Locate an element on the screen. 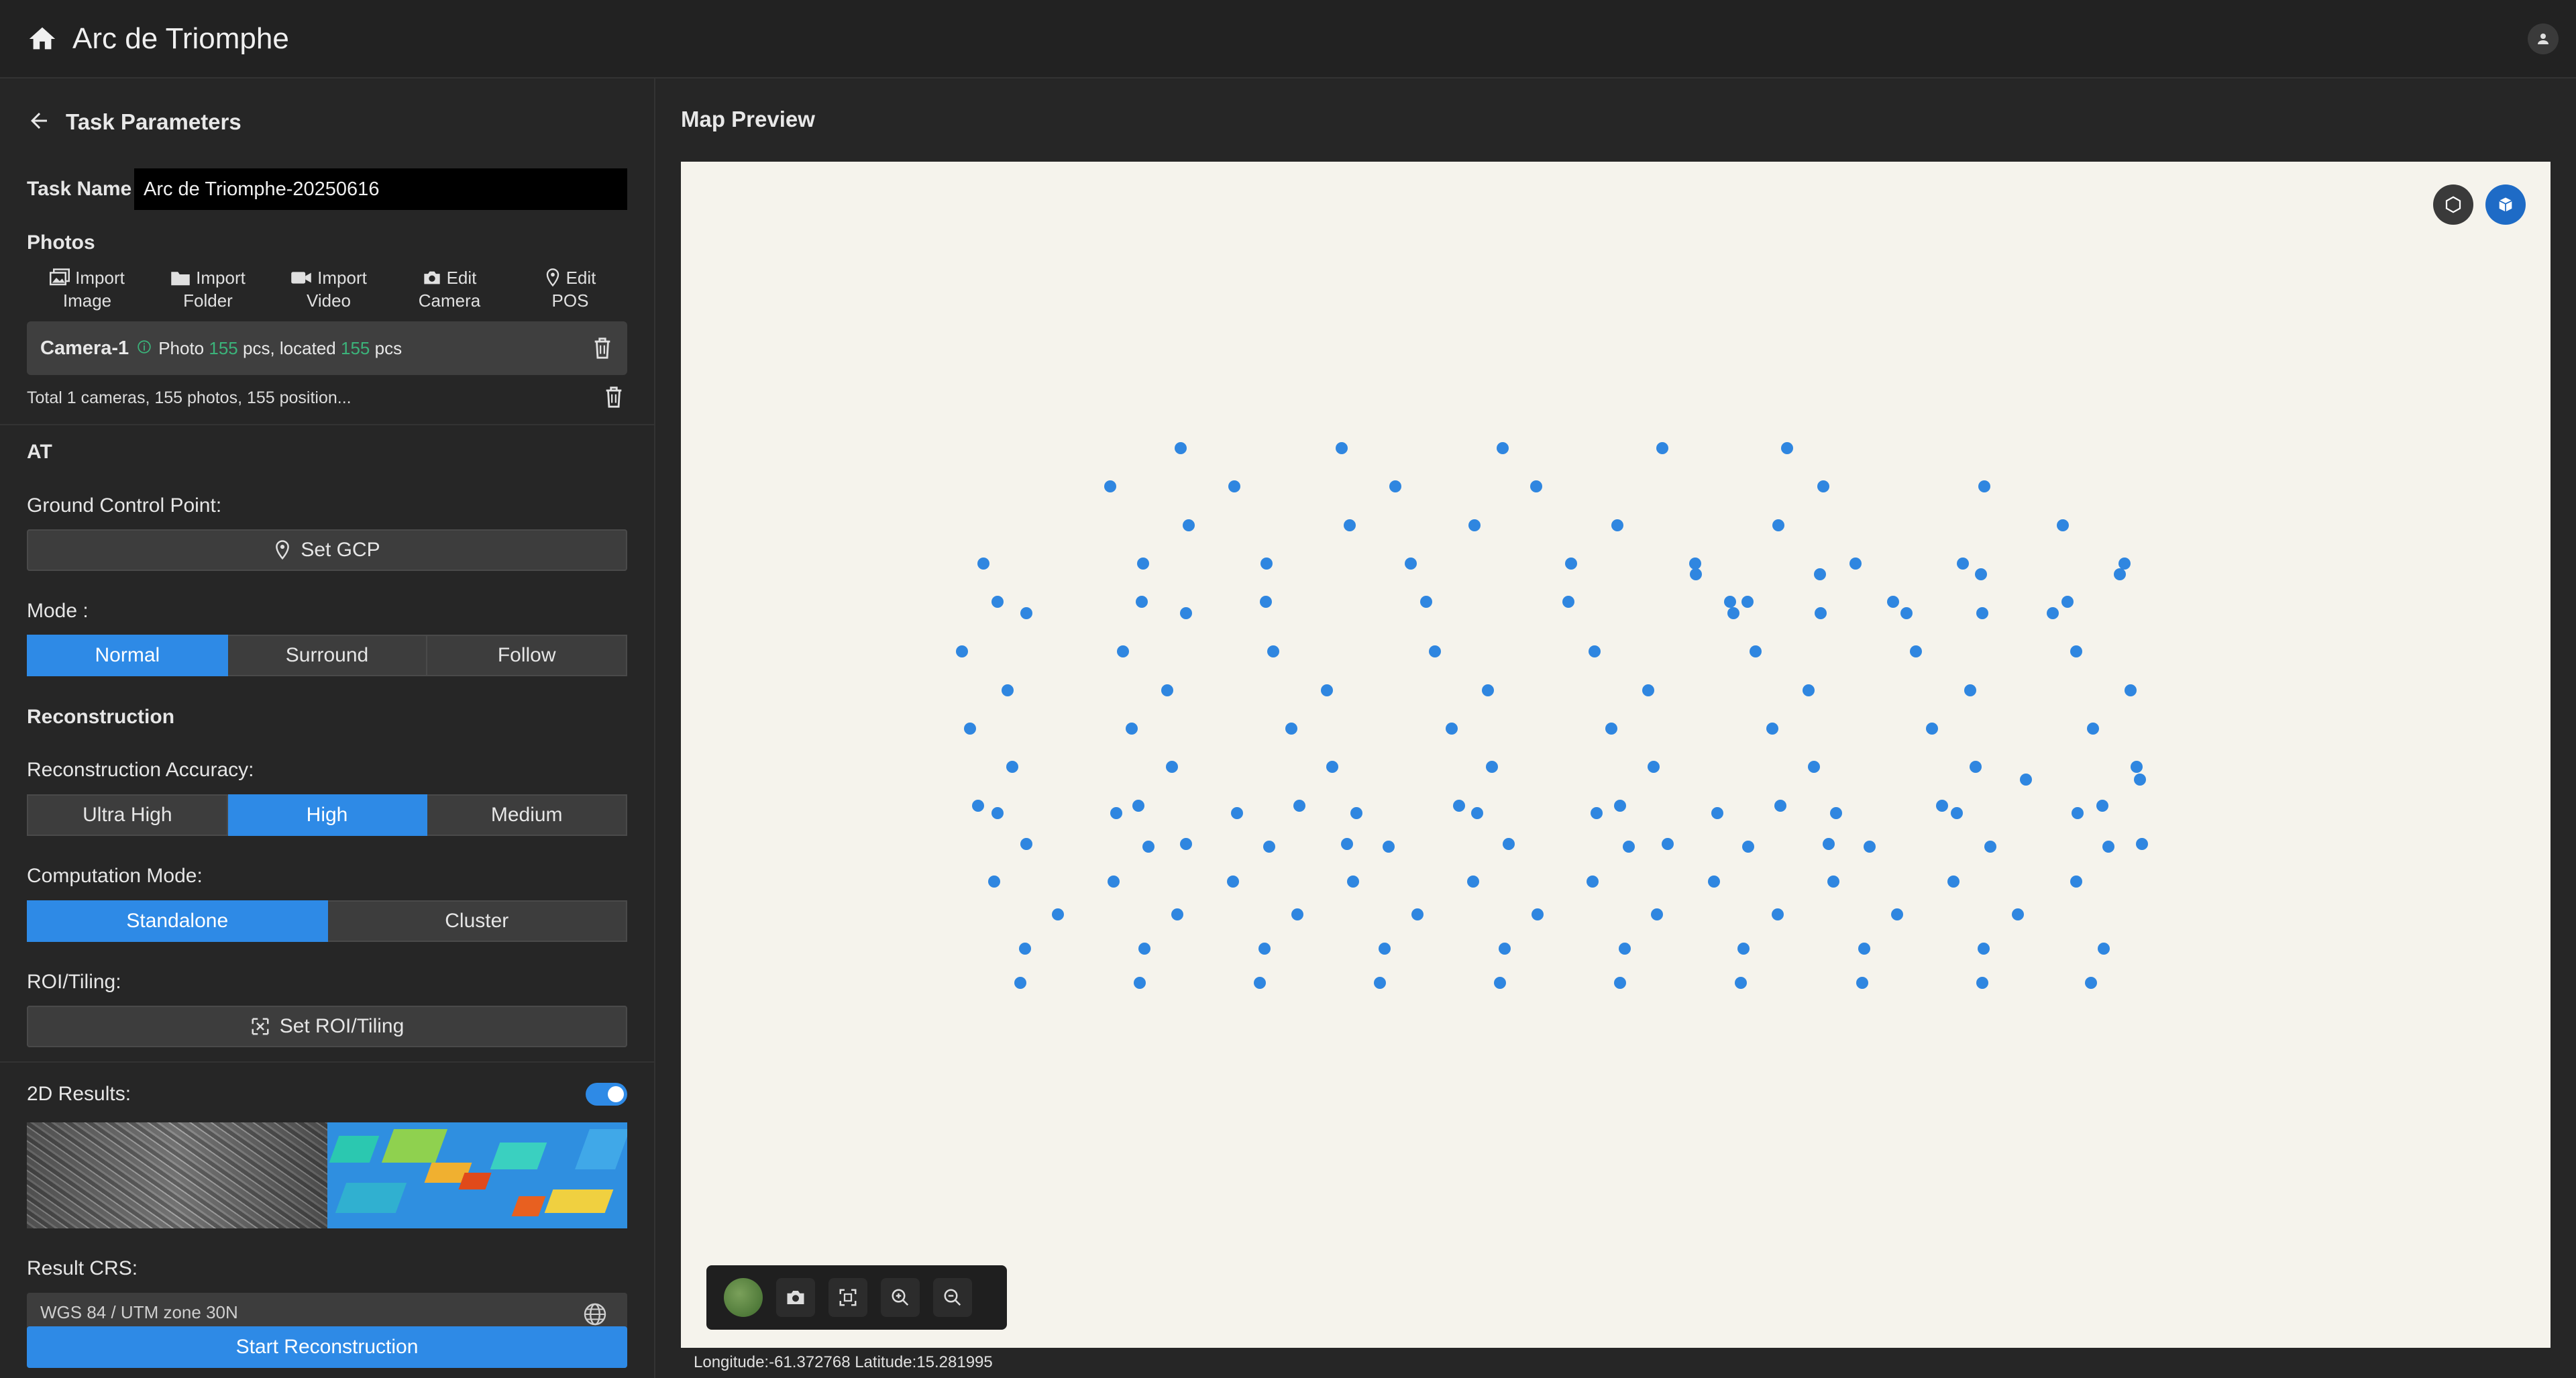 The height and width of the screenshot is (1378, 2576). orthophoto-thumbnail is located at coordinates (177, 1175).